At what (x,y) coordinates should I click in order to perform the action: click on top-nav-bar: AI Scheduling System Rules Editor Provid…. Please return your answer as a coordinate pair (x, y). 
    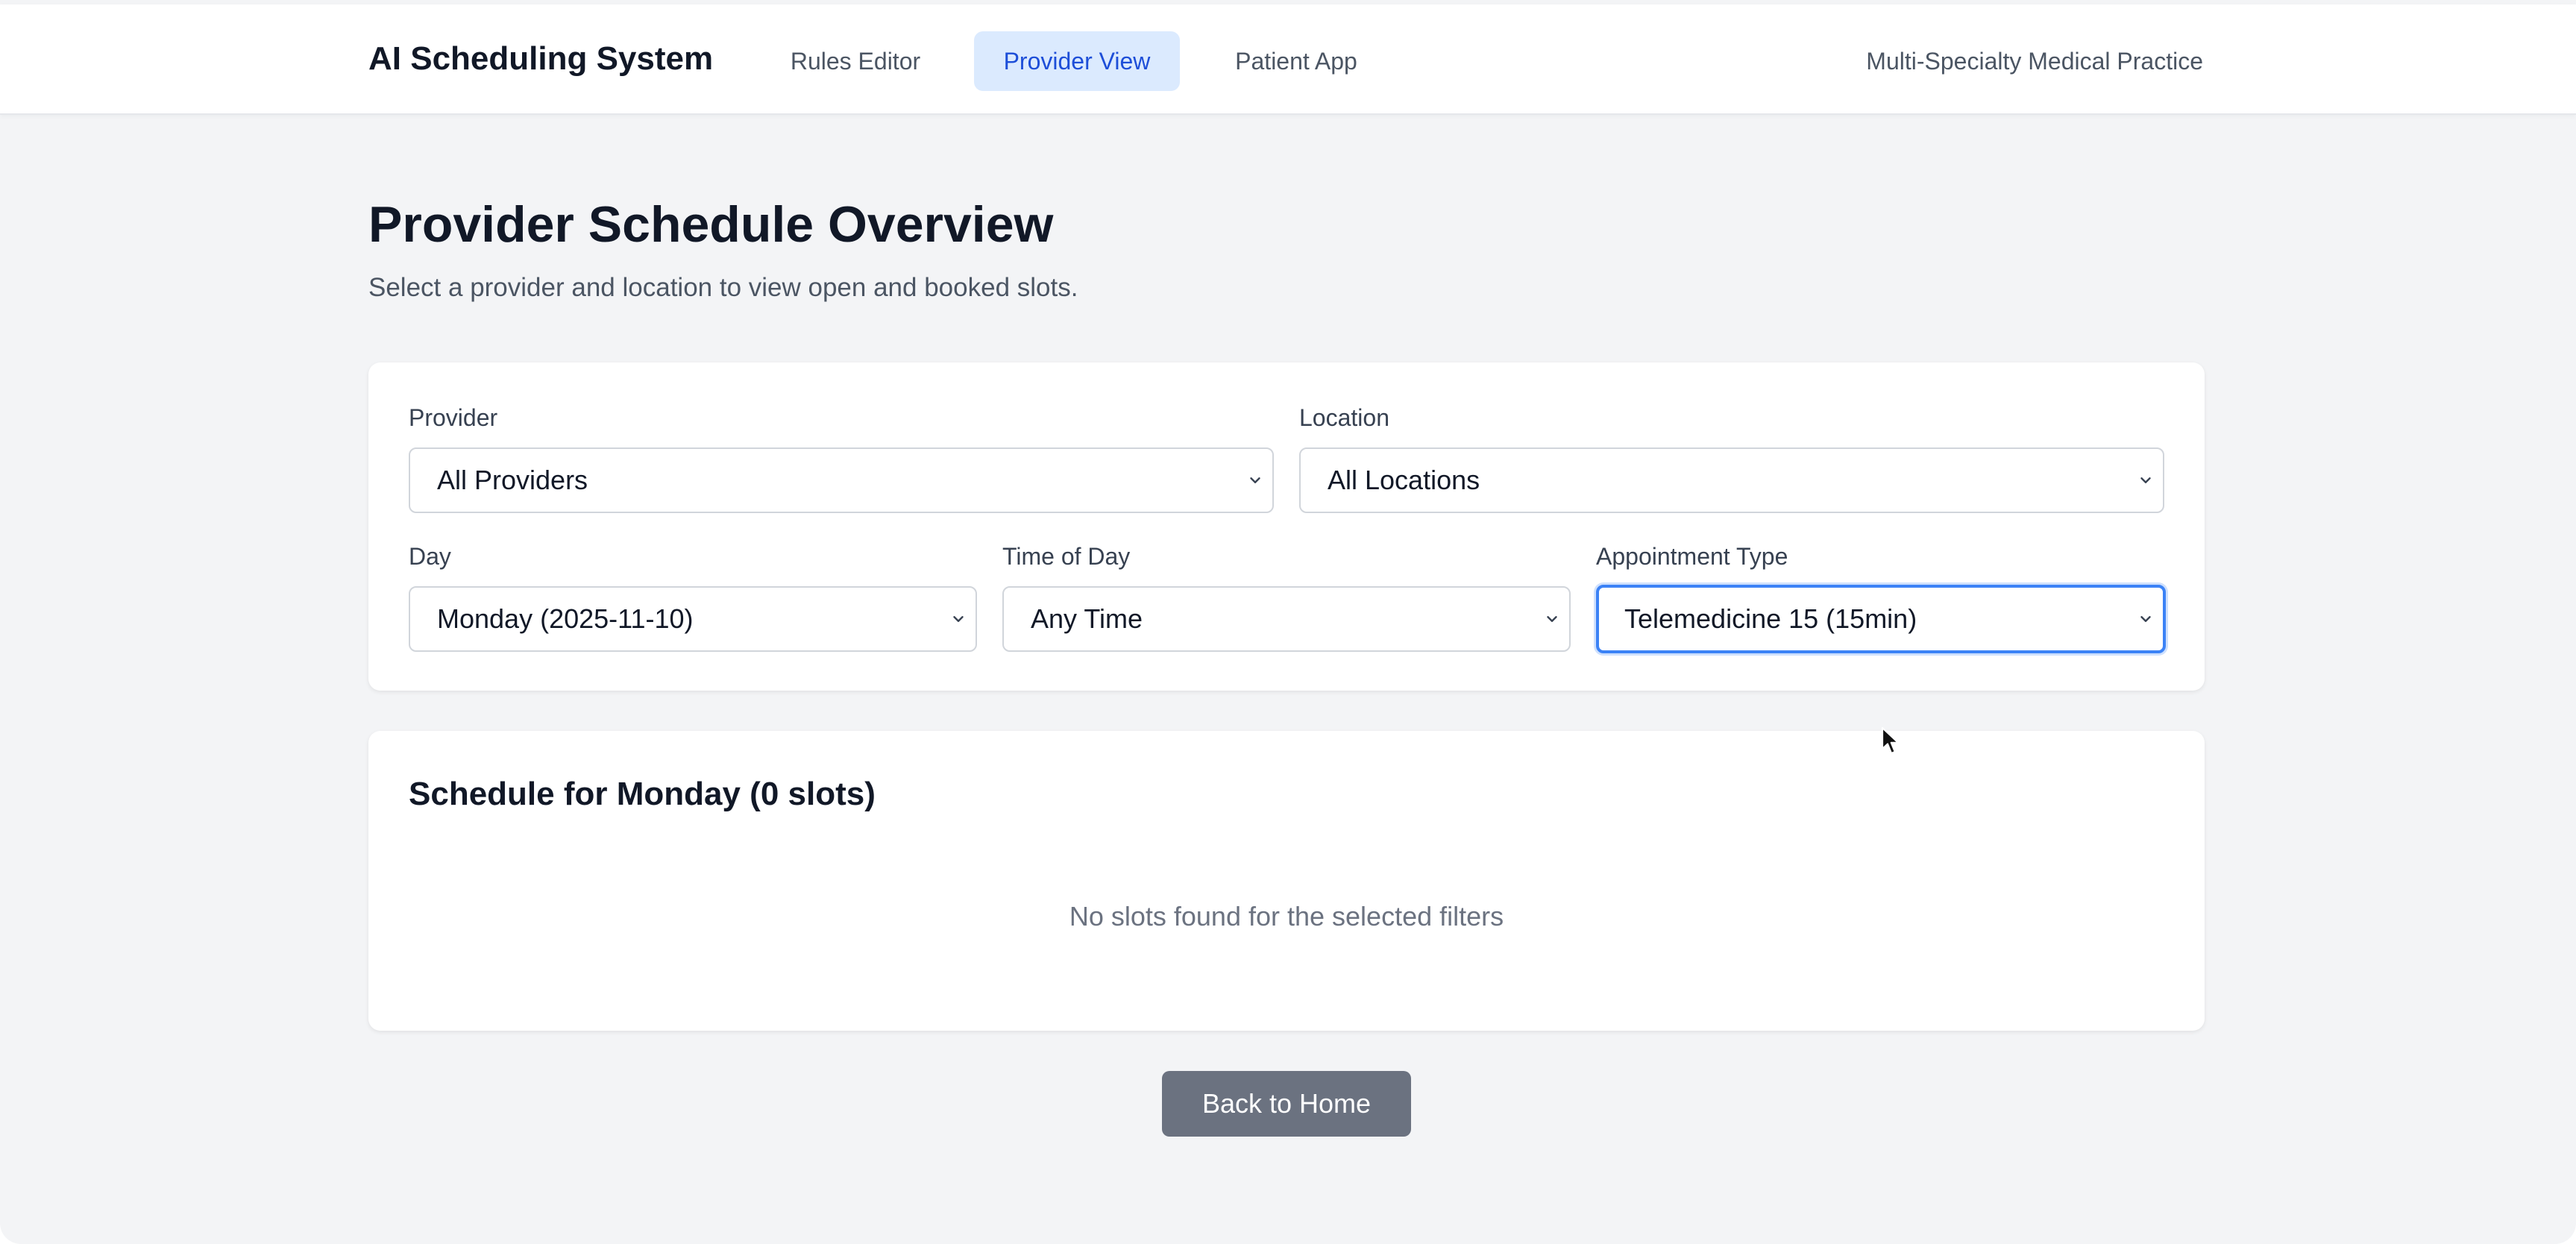
    Looking at the image, I should click on (1288, 59).